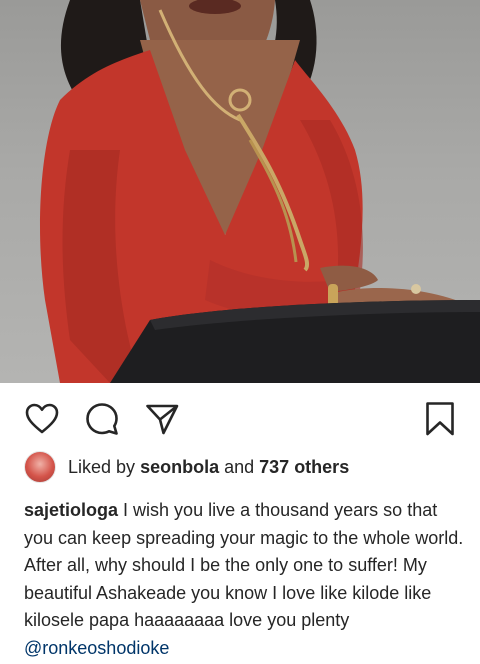  I want to click on heart-icon, so click(42, 419).